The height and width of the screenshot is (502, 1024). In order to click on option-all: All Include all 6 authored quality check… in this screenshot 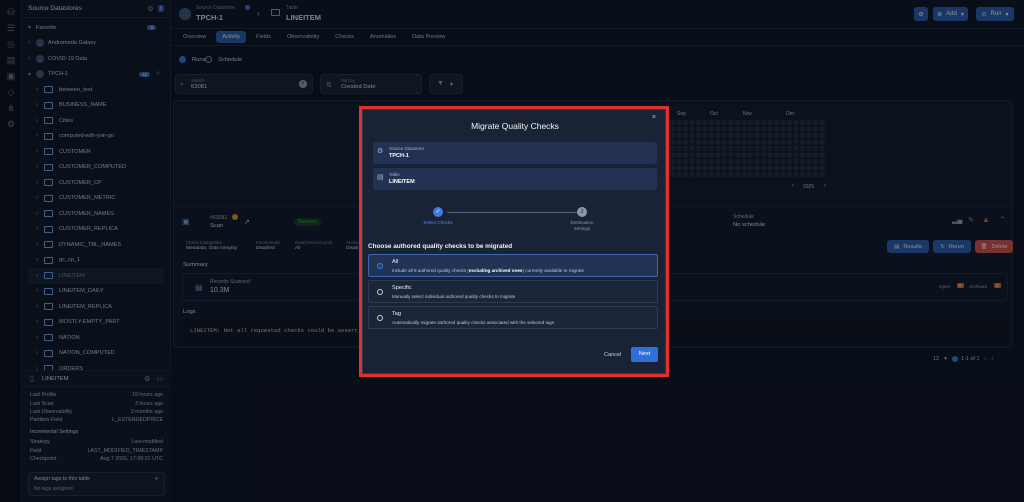, I will do `click(513, 265)`.